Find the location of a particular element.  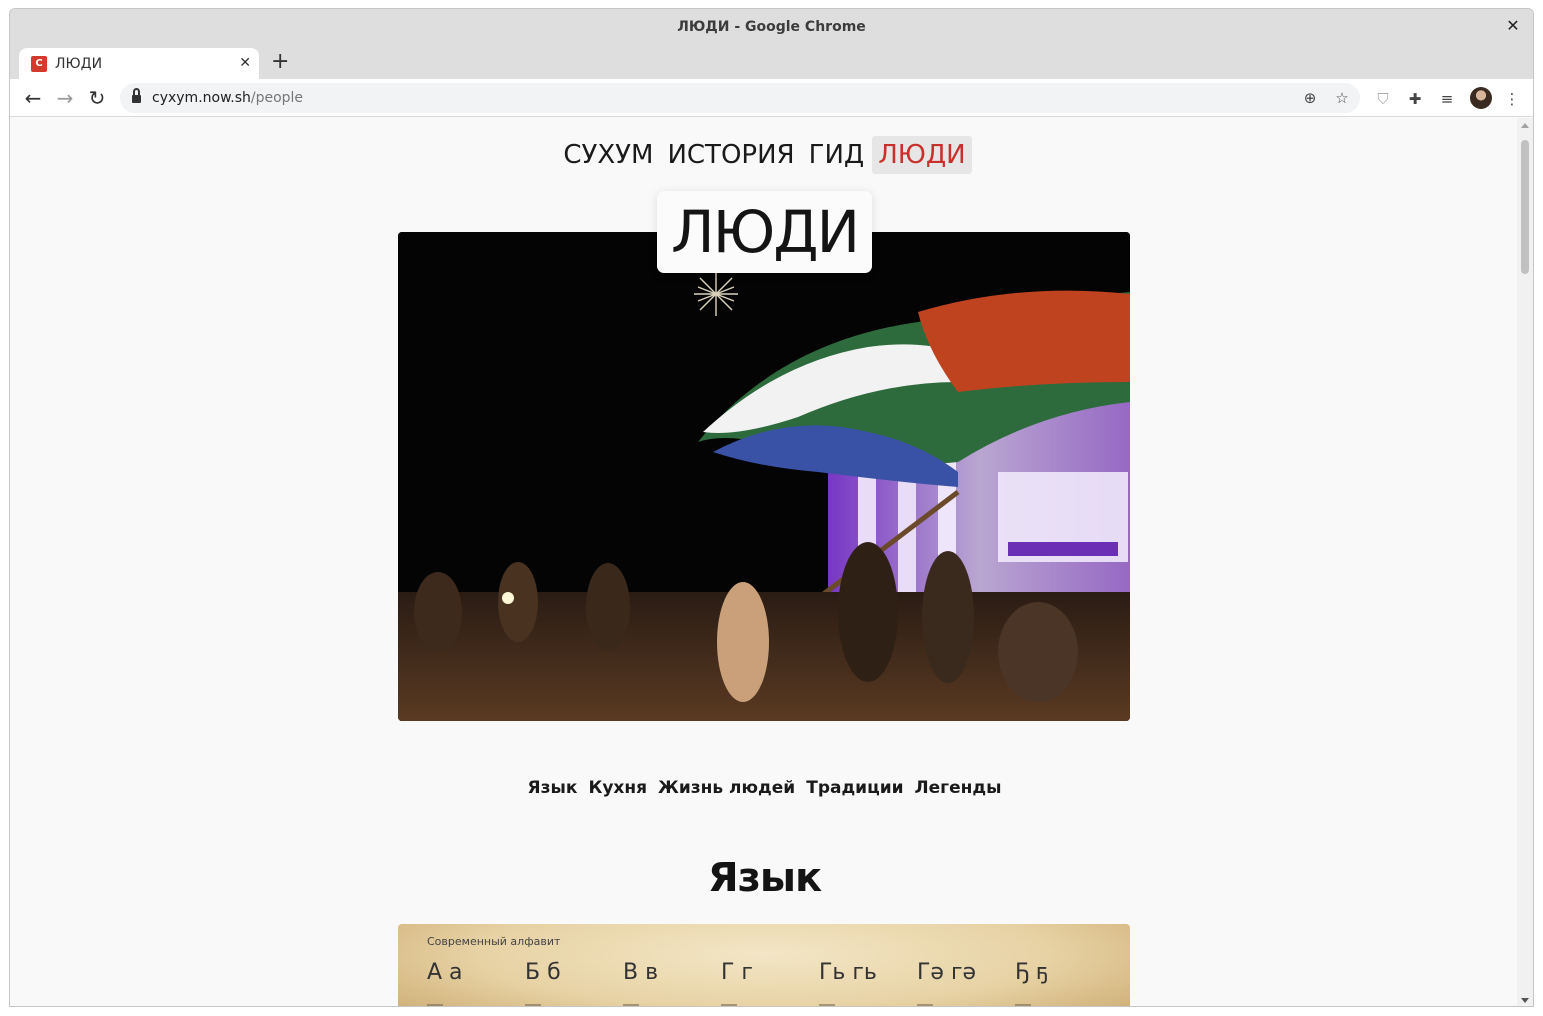

section-title-language: Язык is located at coordinates (764, 878).